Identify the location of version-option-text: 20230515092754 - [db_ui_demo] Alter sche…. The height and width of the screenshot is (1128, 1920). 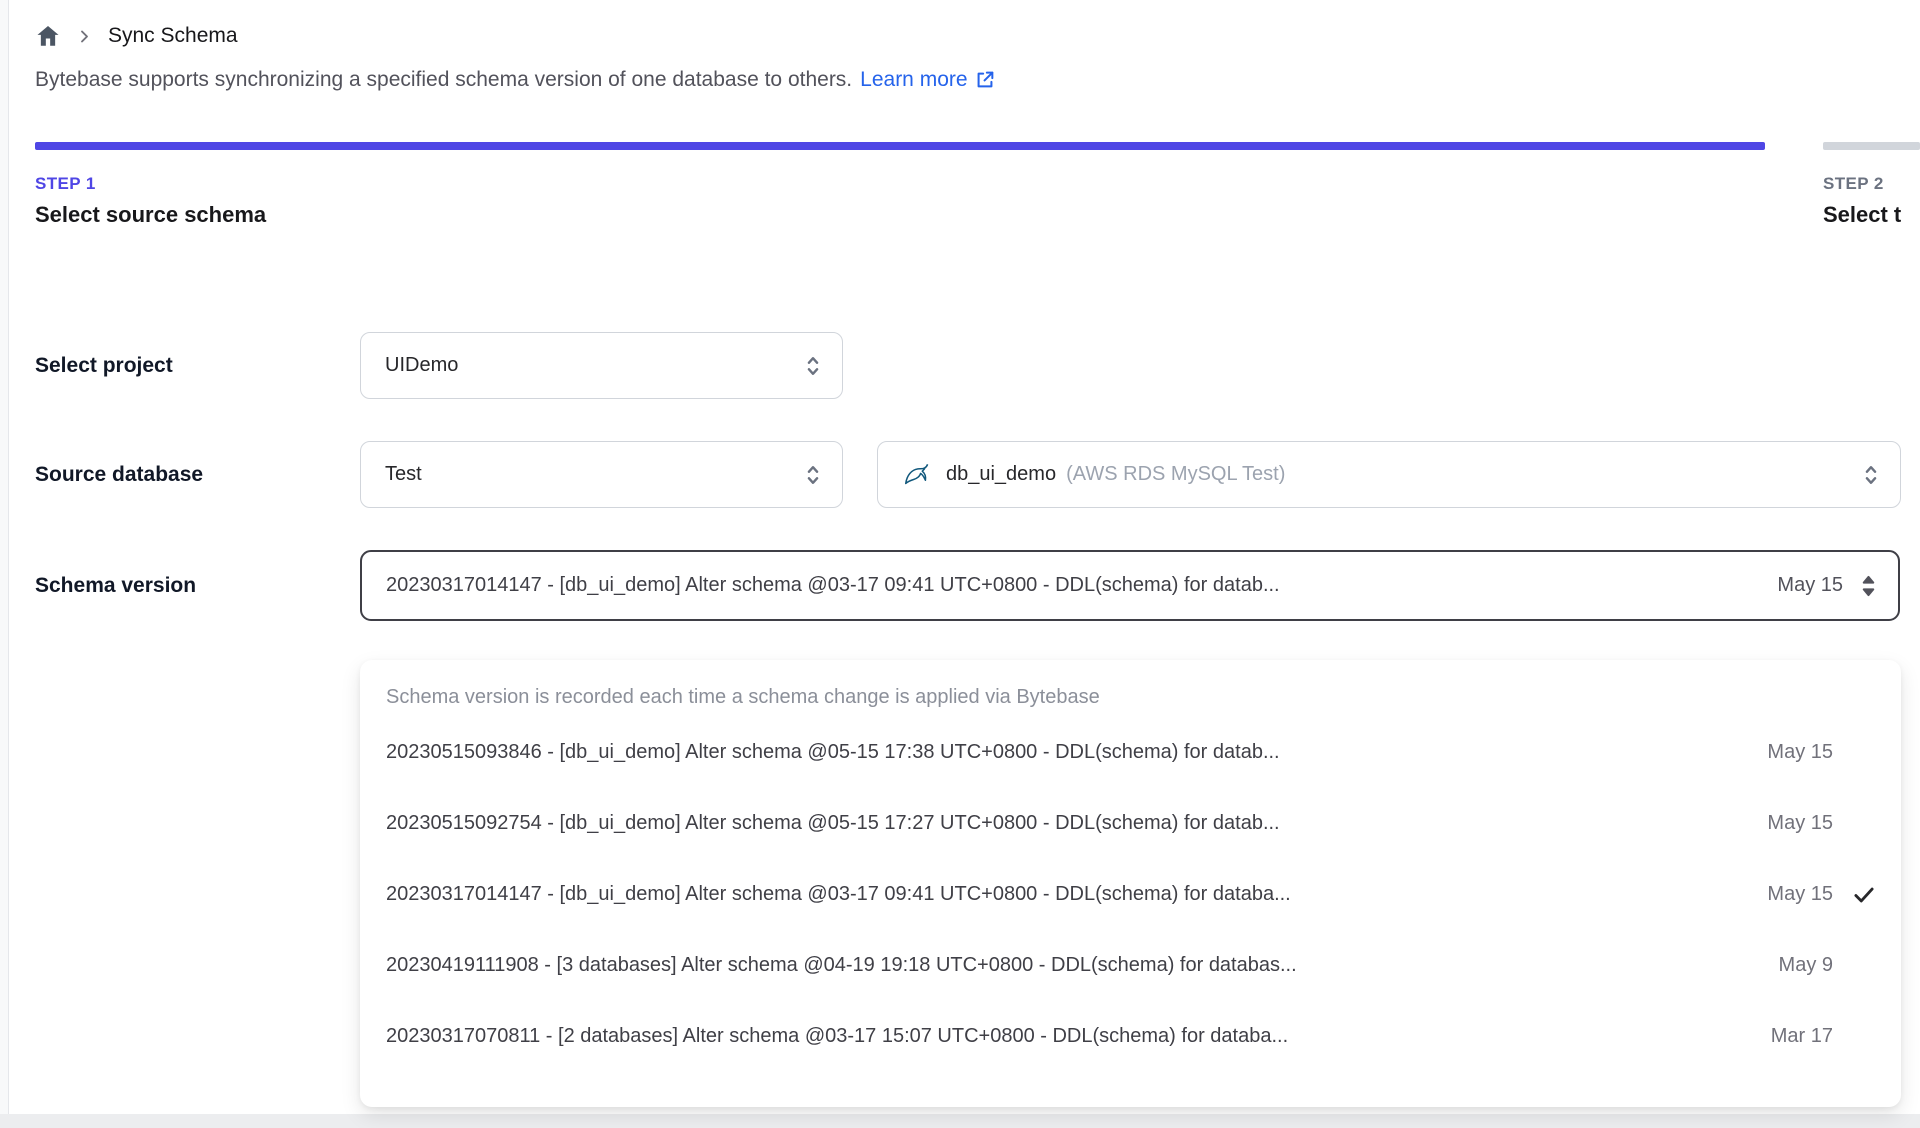
(833, 823).